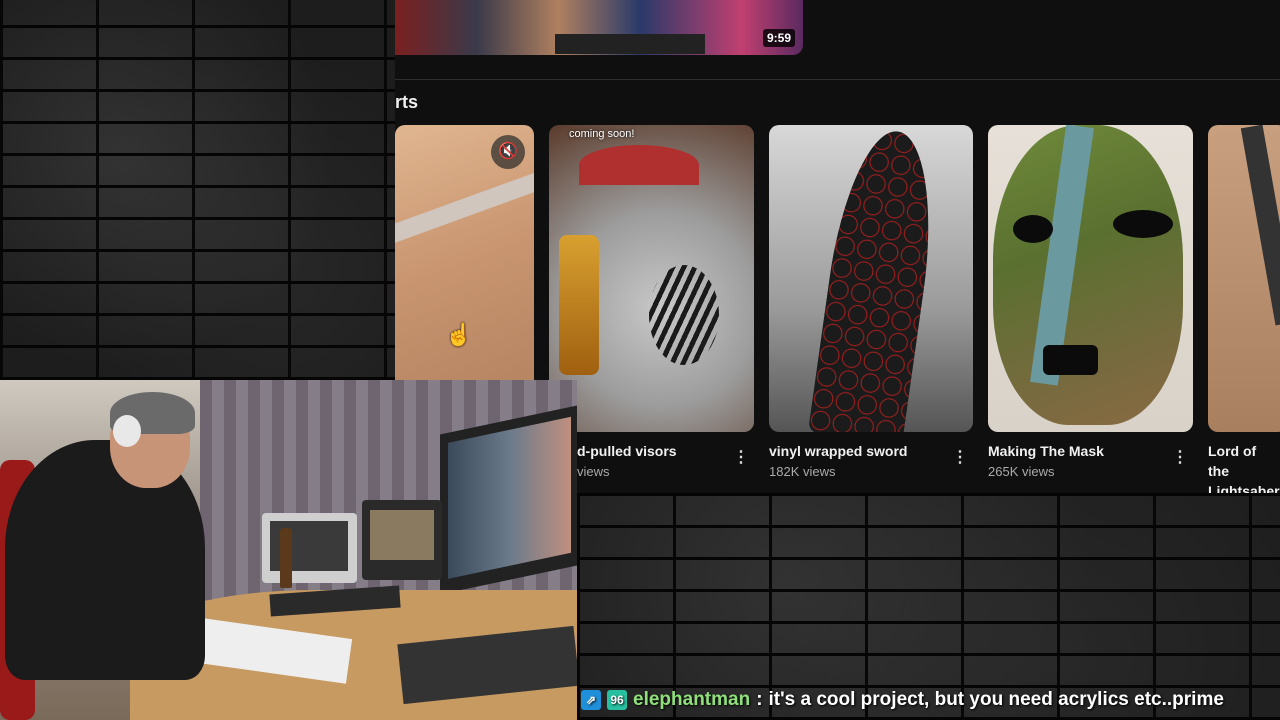 This screenshot has height=720, width=1280. Describe the element at coordinates (407, 102) in the screenshot. I see `shorts-heading: rts` at that location.